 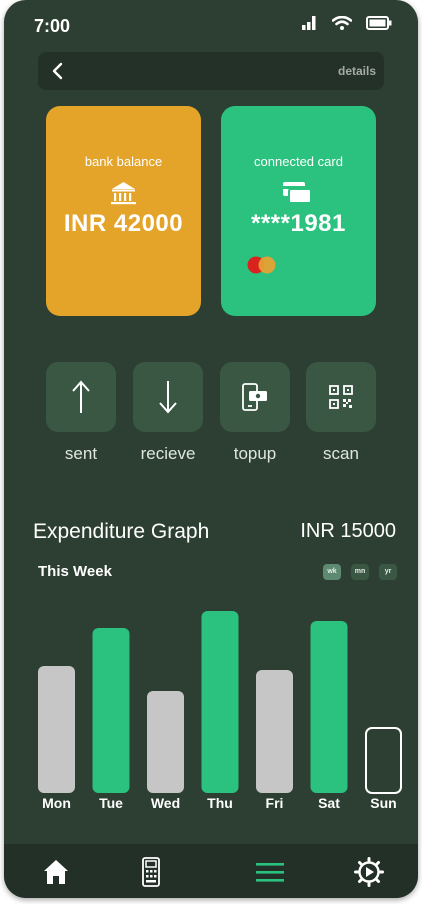 What do you see at coordinates (360, 572) in the screenshot?
I see `toggle-month: mn` at bounding box center [360, 572].